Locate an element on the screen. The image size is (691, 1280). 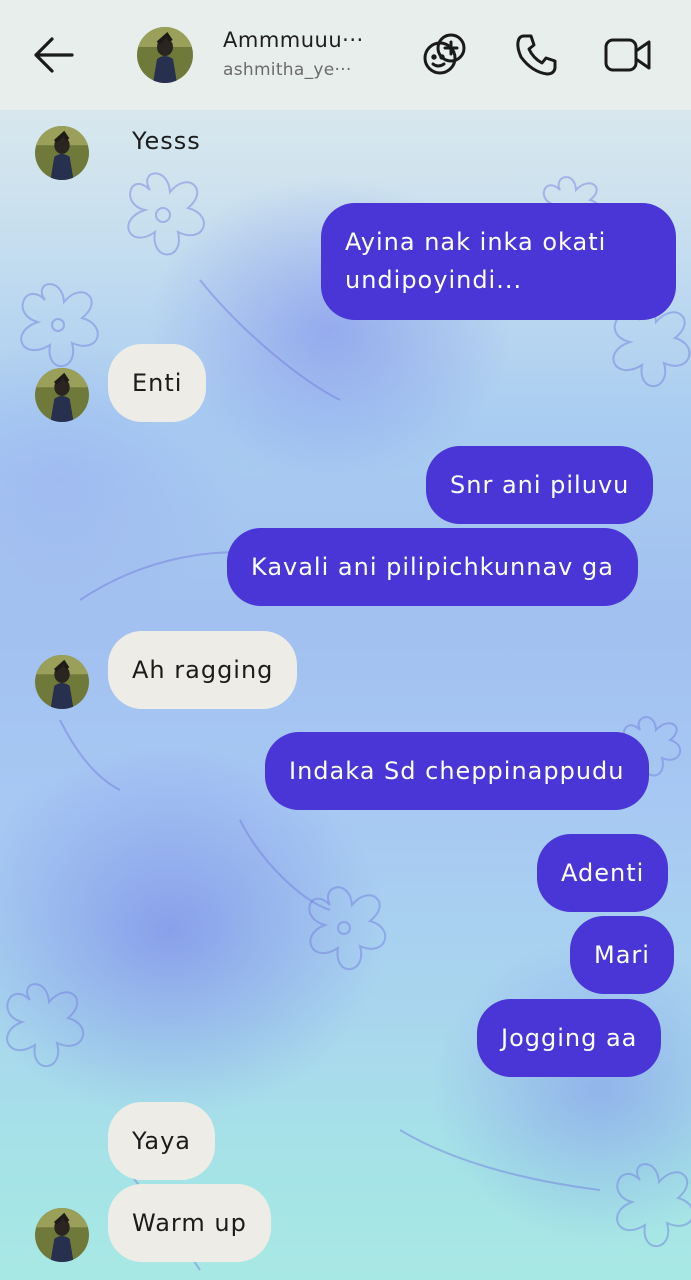
contact-avatar is located at coordinates (165, 55).